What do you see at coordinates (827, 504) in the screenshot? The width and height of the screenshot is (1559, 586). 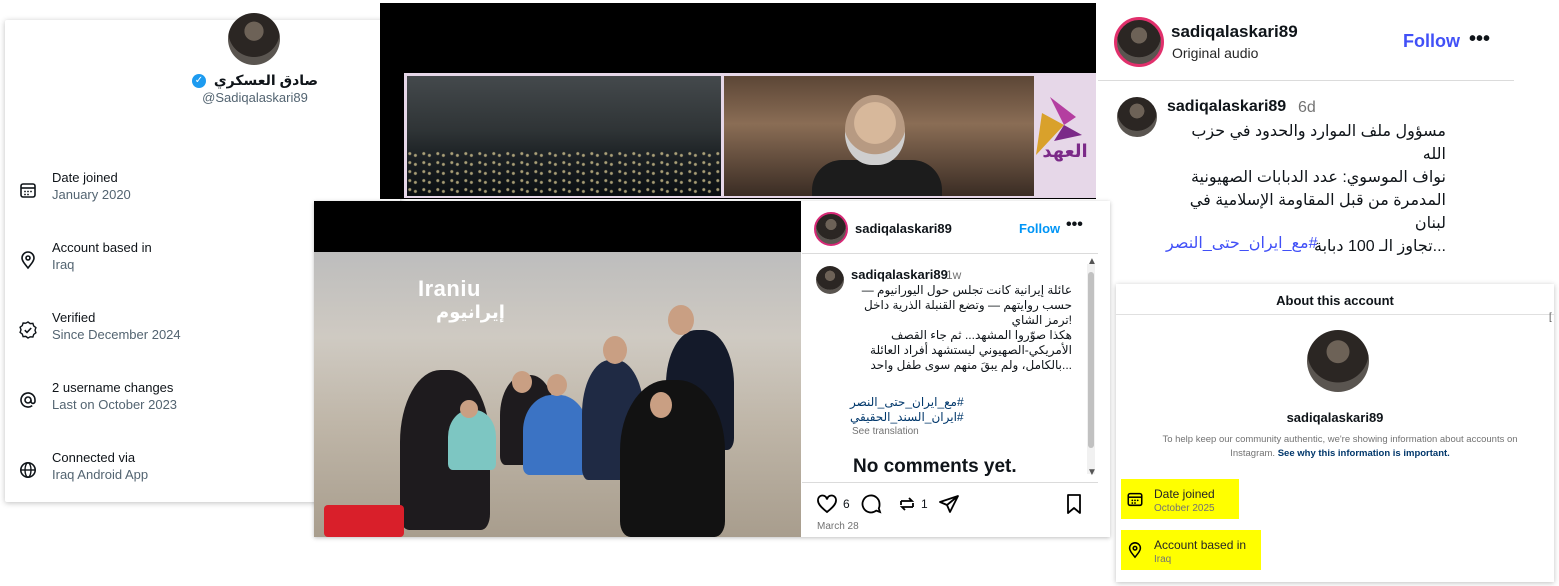 I see `heart-icon` at bounding box center [827, 504].